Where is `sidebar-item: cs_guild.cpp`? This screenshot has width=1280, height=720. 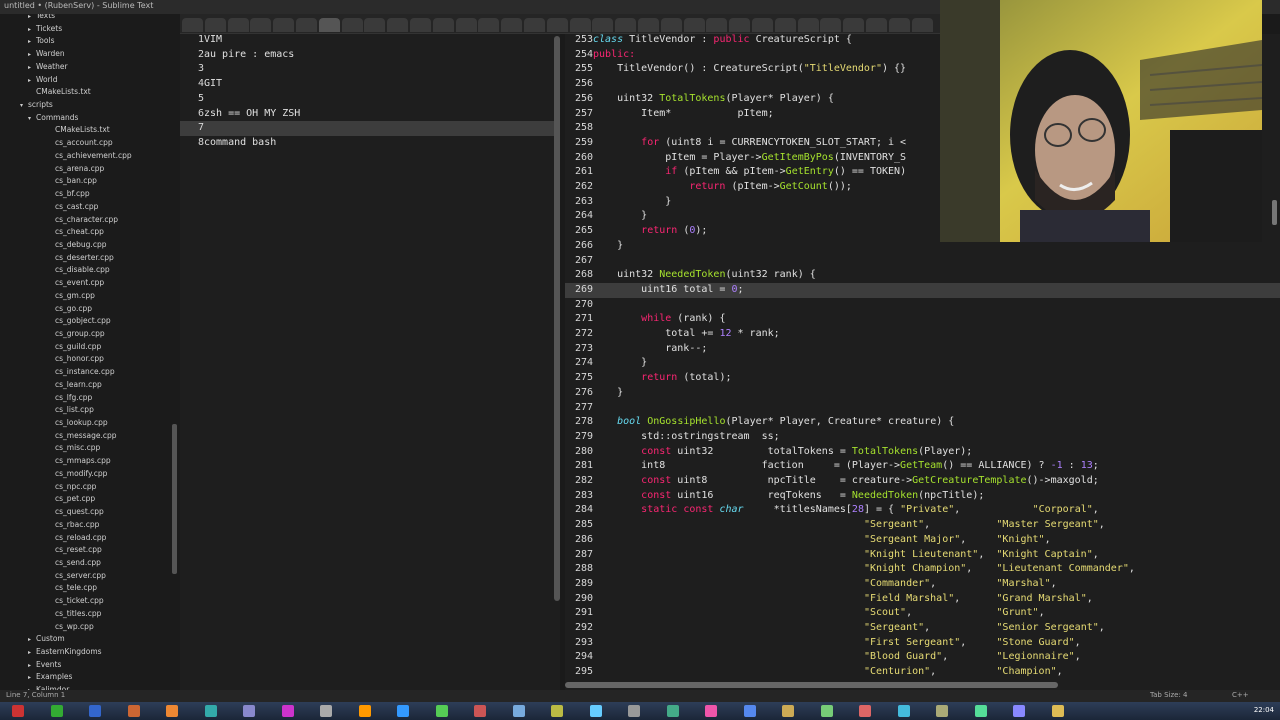 sidebar-item: cs_guild.cpp is located at coordinates (78, 348).